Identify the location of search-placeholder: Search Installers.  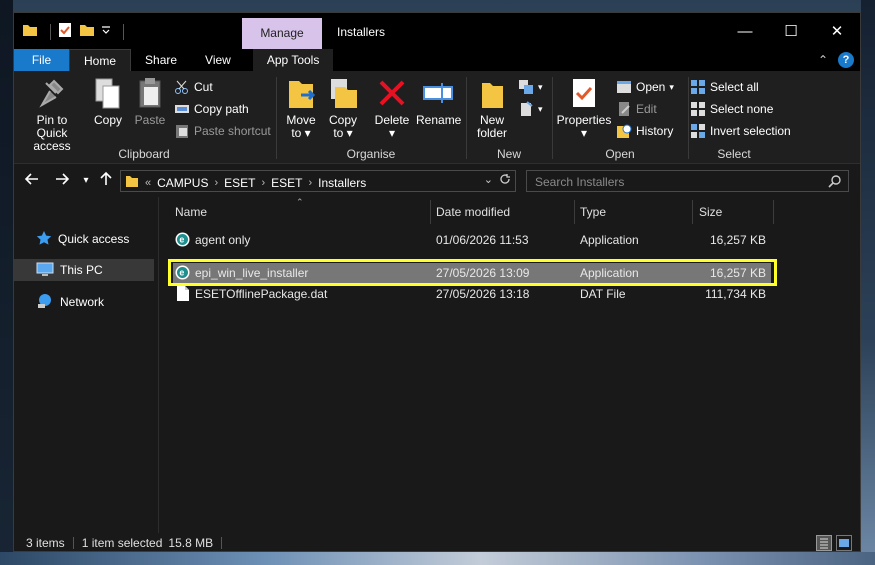
(580, 182).